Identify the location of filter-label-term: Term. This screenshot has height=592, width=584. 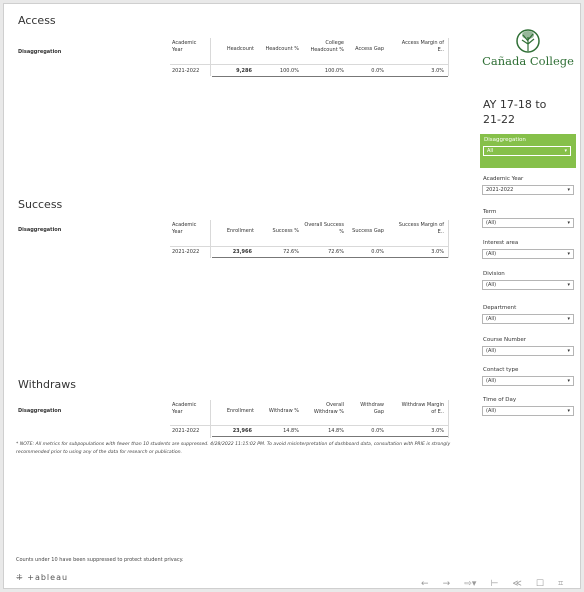
(490, 212).